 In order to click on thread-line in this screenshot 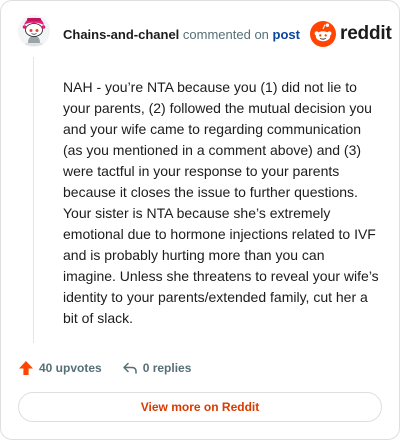, I will do `click(33, 200)`.